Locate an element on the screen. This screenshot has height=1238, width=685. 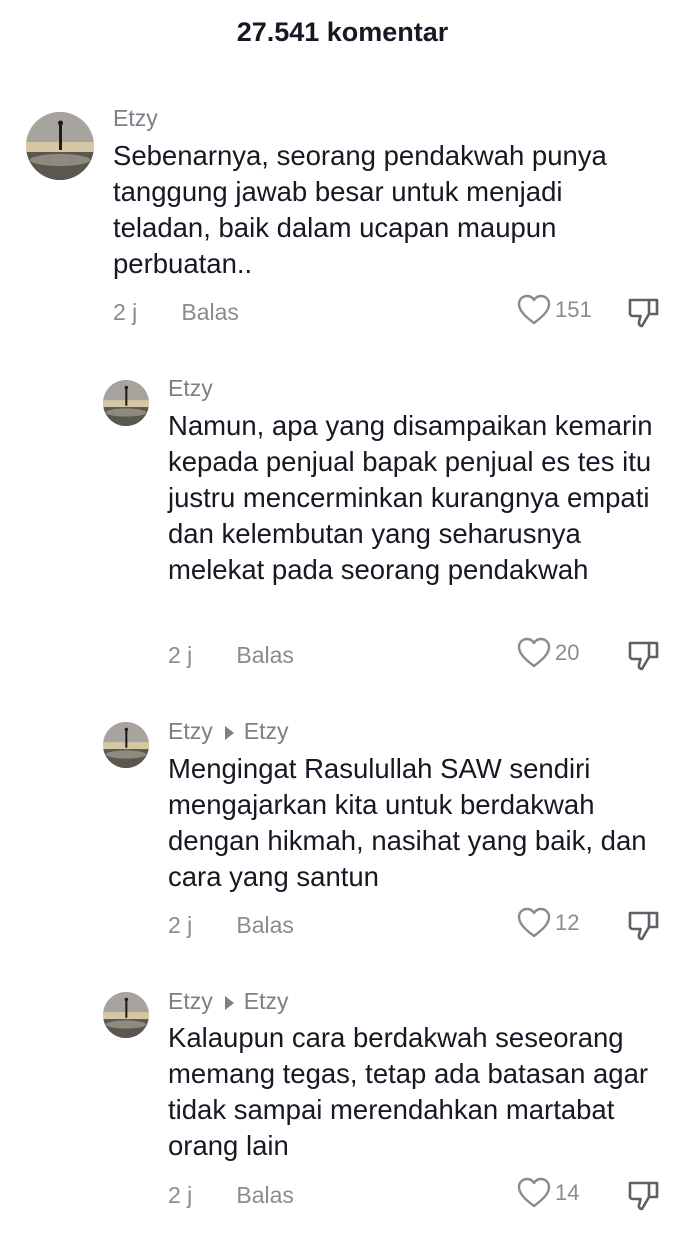
like-button: 12 is located at coordinates (548, 923).